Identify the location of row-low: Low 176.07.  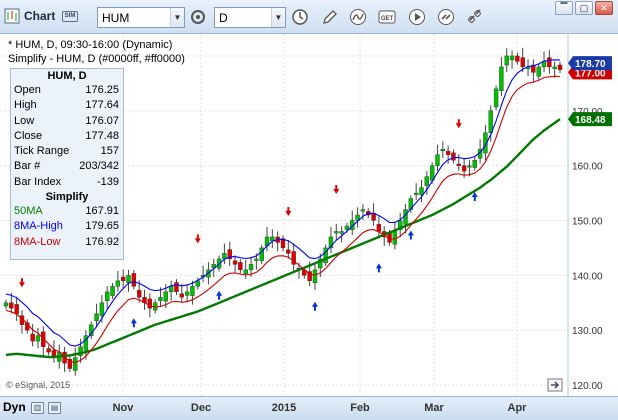
(67, 121).